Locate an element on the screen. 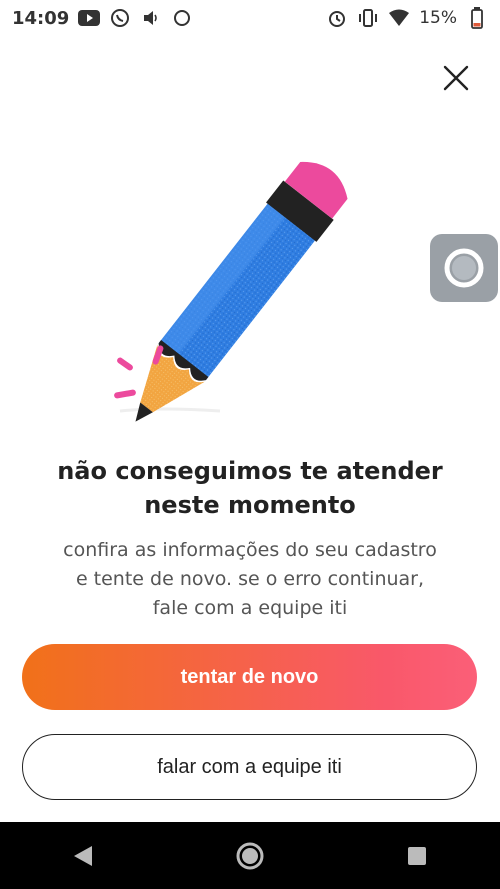  ring-icon is located at coordinates (464, 268).